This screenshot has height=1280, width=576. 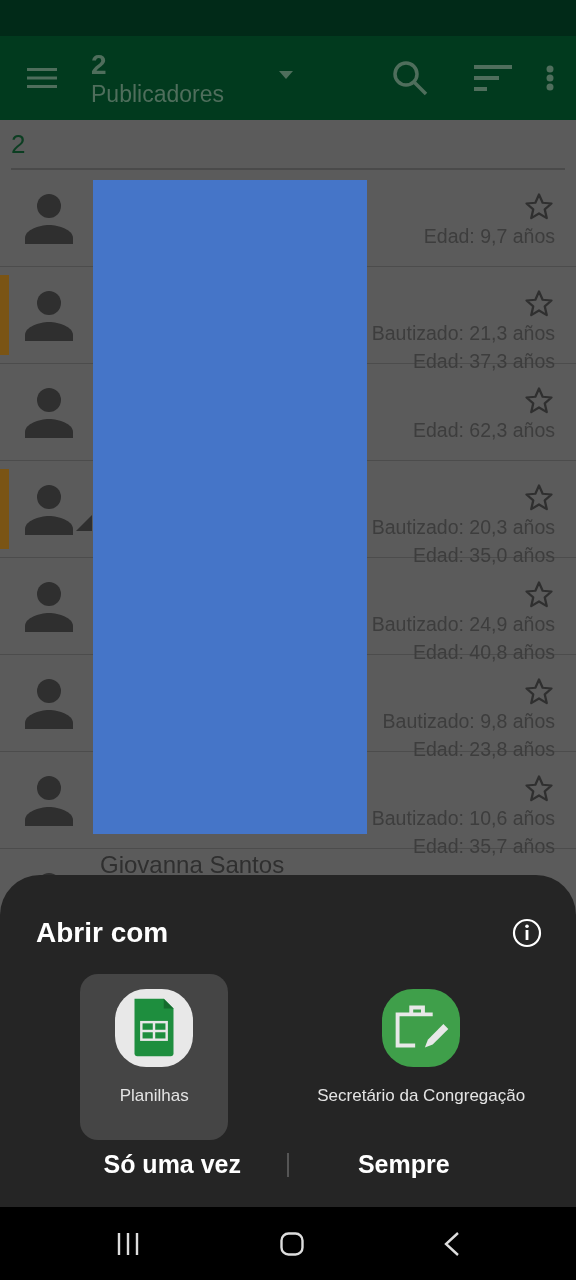 I want to click on more-options-icon, so click(x=550, y=78).